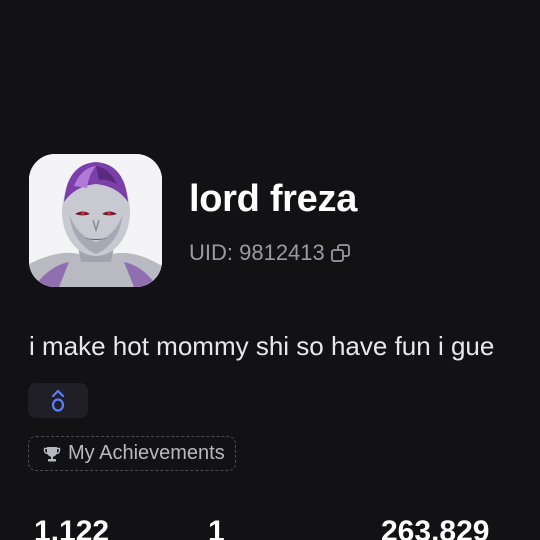 This screenshot has width=540, height=540. I want to click on achievements-label: My Achievements, so click(146, 453).